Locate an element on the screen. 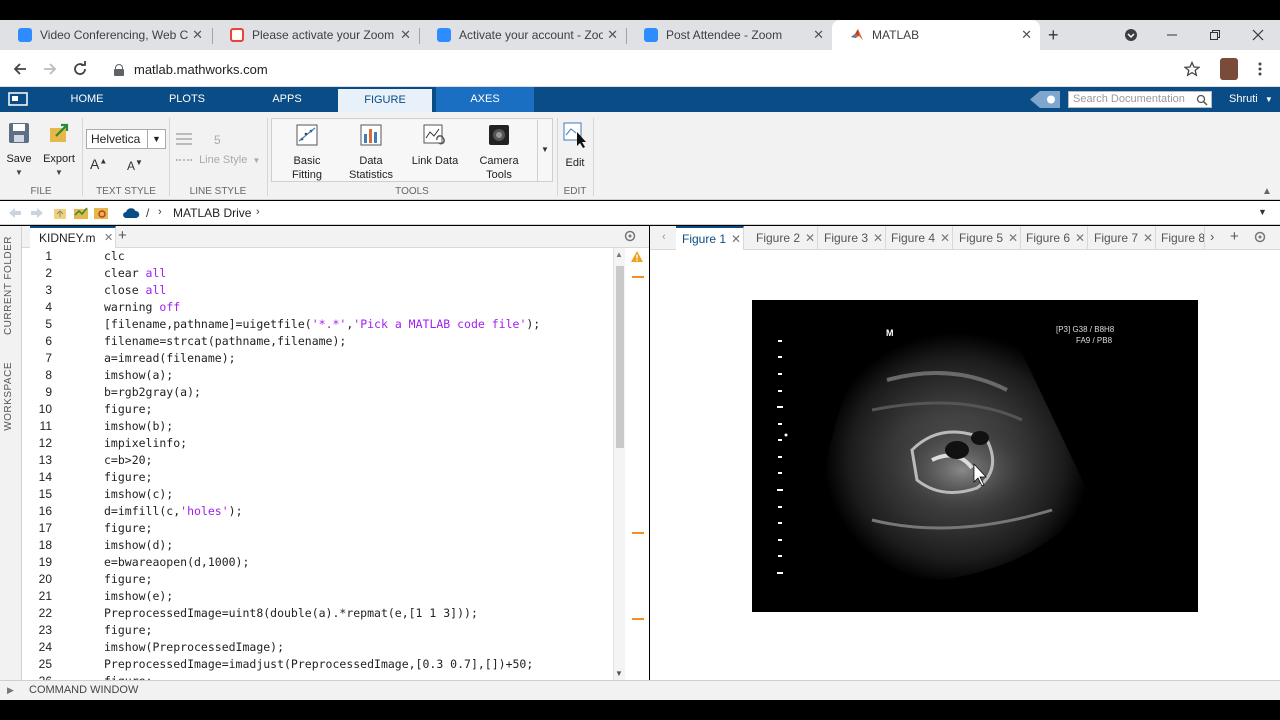 This screenshot has width=1280, height=720. code-token: imshow(e); is located at coordinates (139, 596).